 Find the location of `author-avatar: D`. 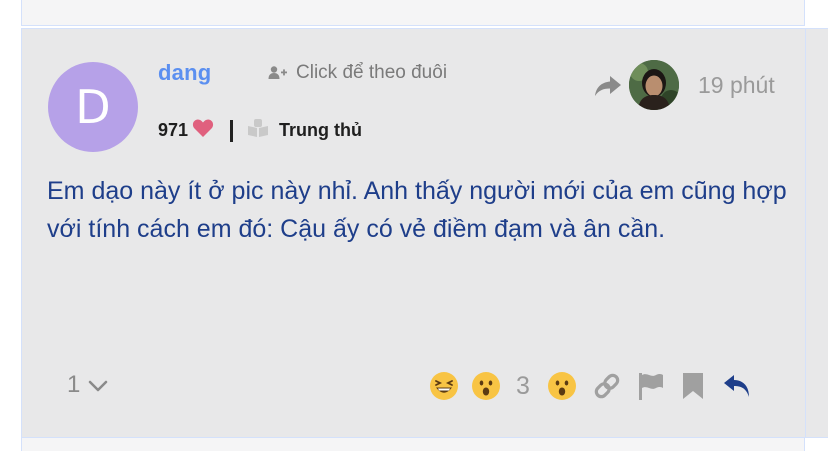

author-avatar: D is located at coordinates (93, 107).